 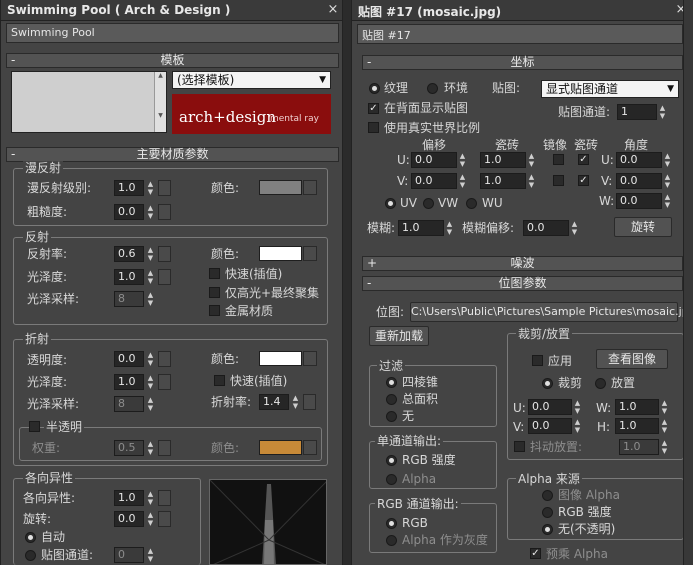 I want to click on weight-map-button, so click(x=164, y=448).